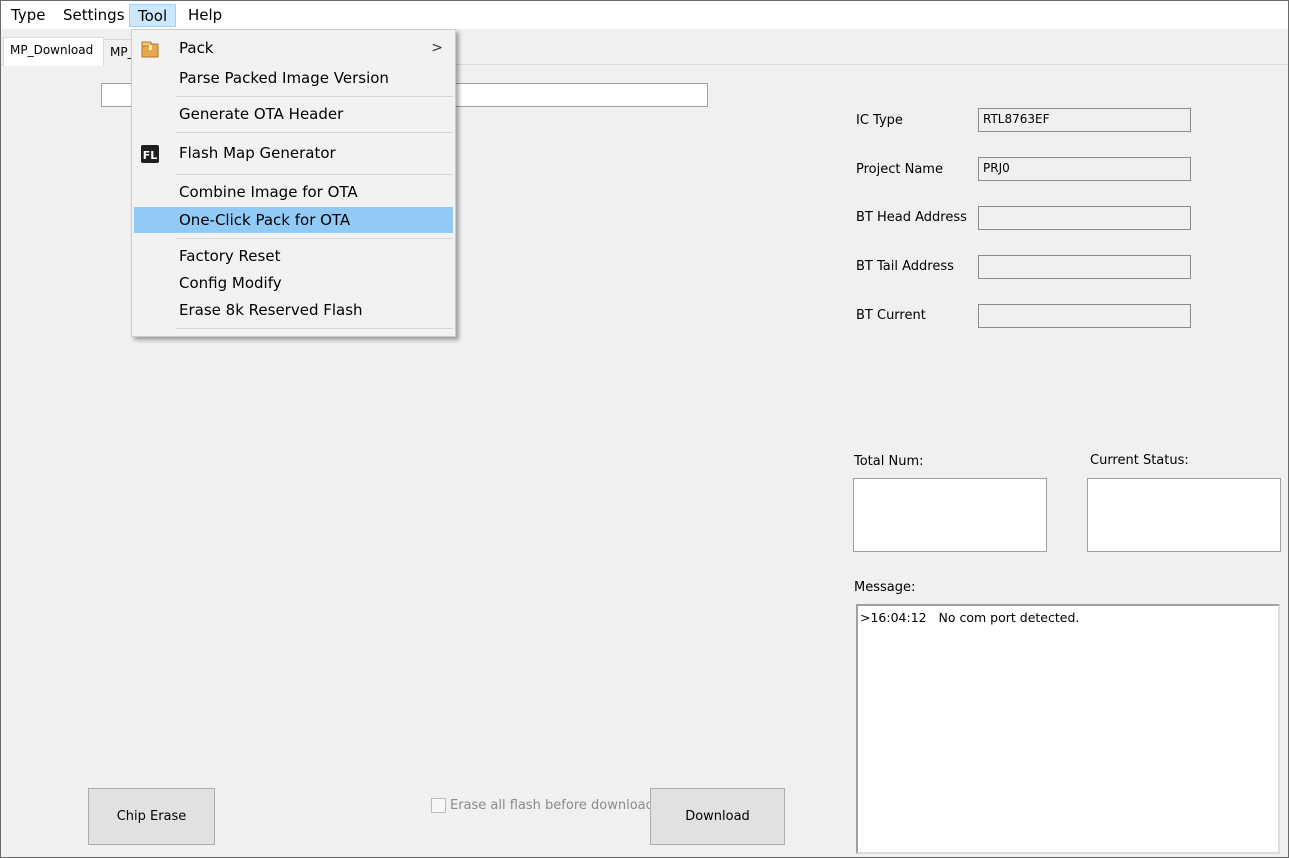 This screenshot has height=858, width=1289. I want to click on bt-tail-address-label: BT Tail Address, so click(905, 266).